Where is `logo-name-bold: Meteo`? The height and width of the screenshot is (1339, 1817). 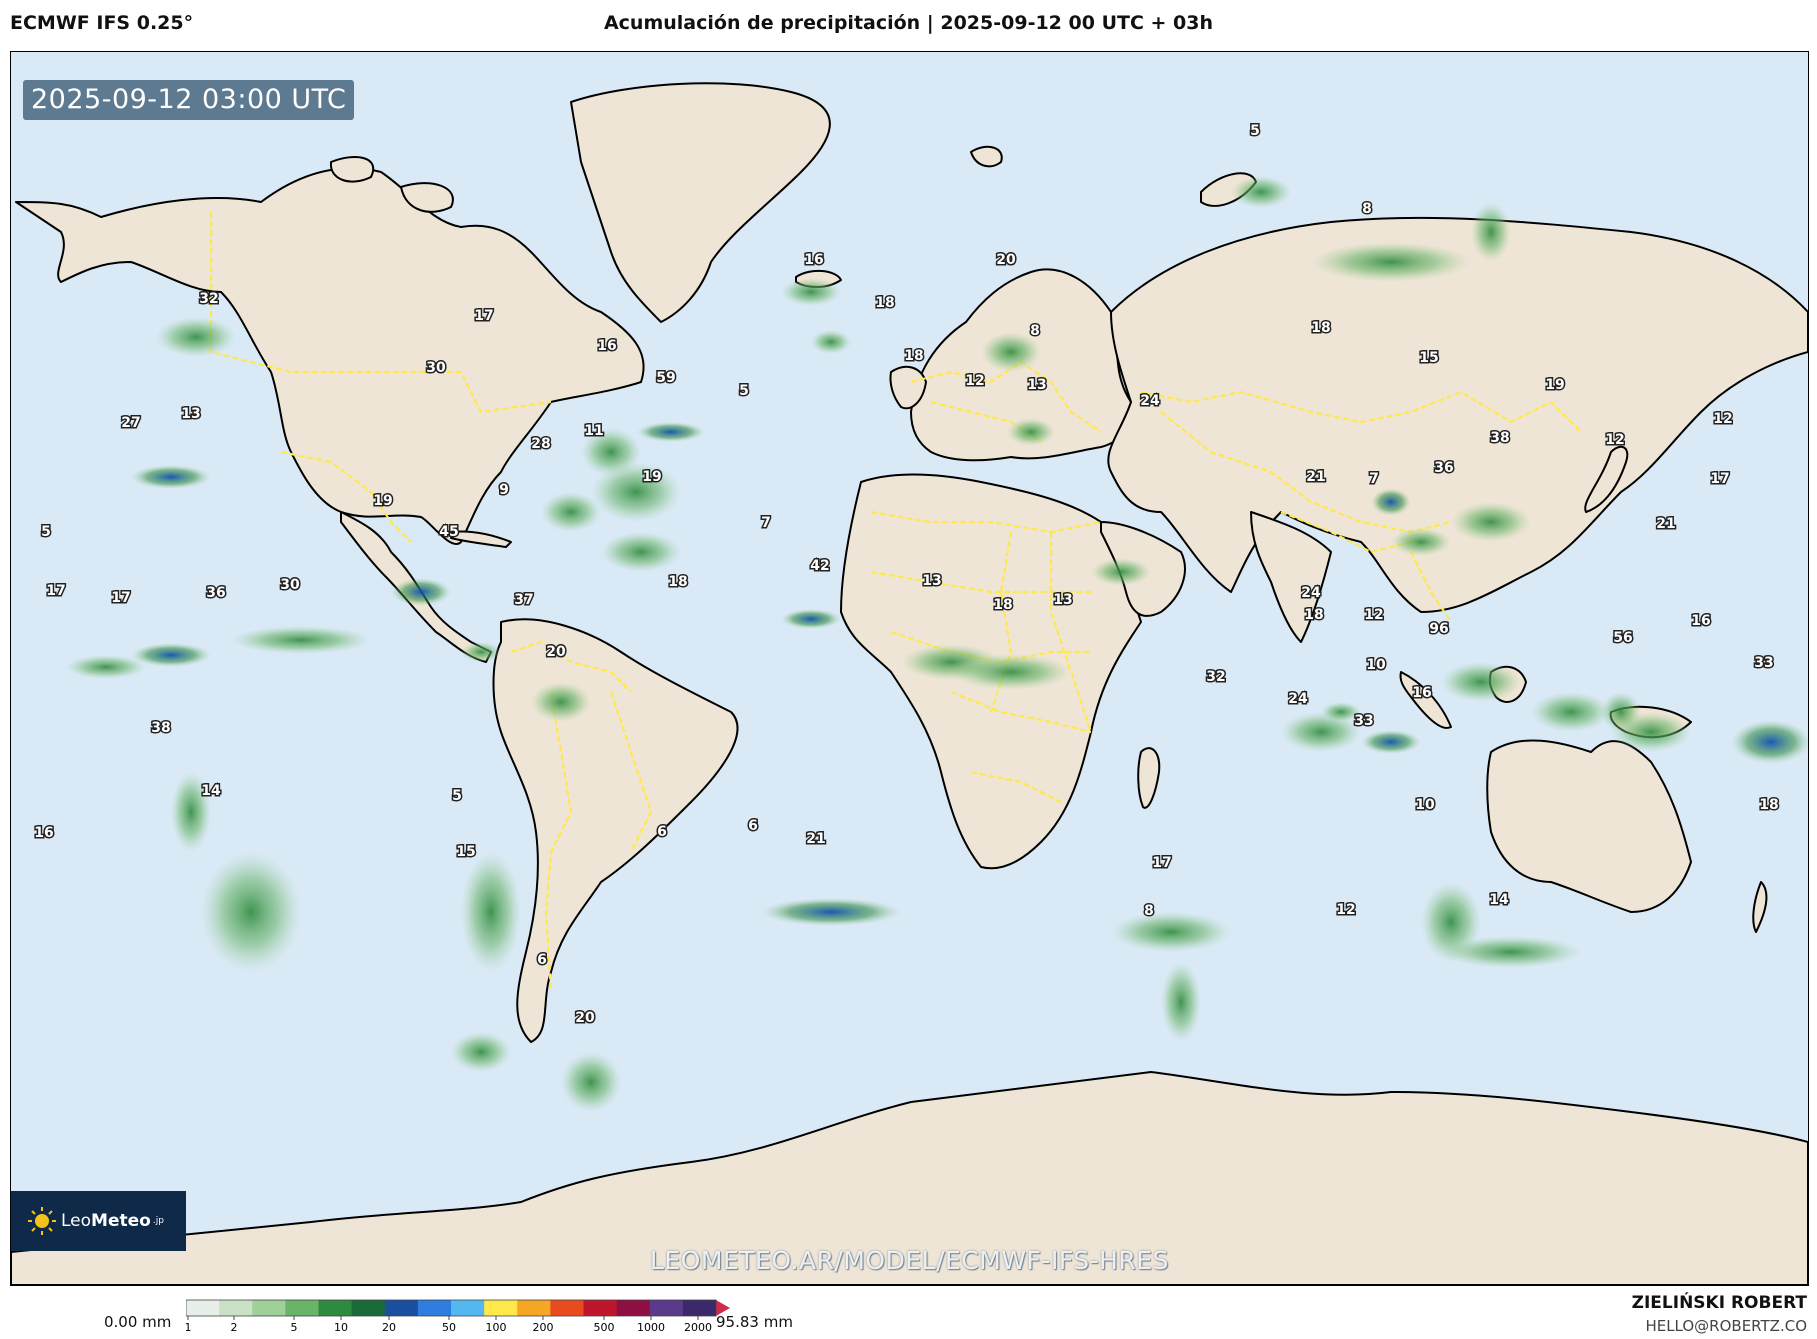 logo-name-bold: Meteo is located at coordinates (121, 1221).